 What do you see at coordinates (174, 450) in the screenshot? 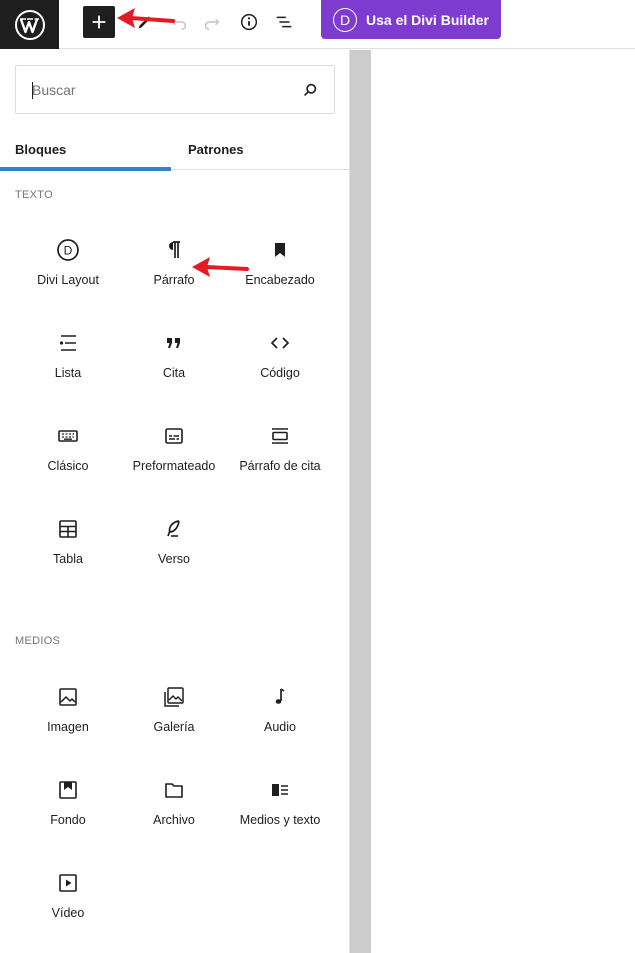
I see `block-item-preformateado: Preformateado` at bounding box center [174, 450].